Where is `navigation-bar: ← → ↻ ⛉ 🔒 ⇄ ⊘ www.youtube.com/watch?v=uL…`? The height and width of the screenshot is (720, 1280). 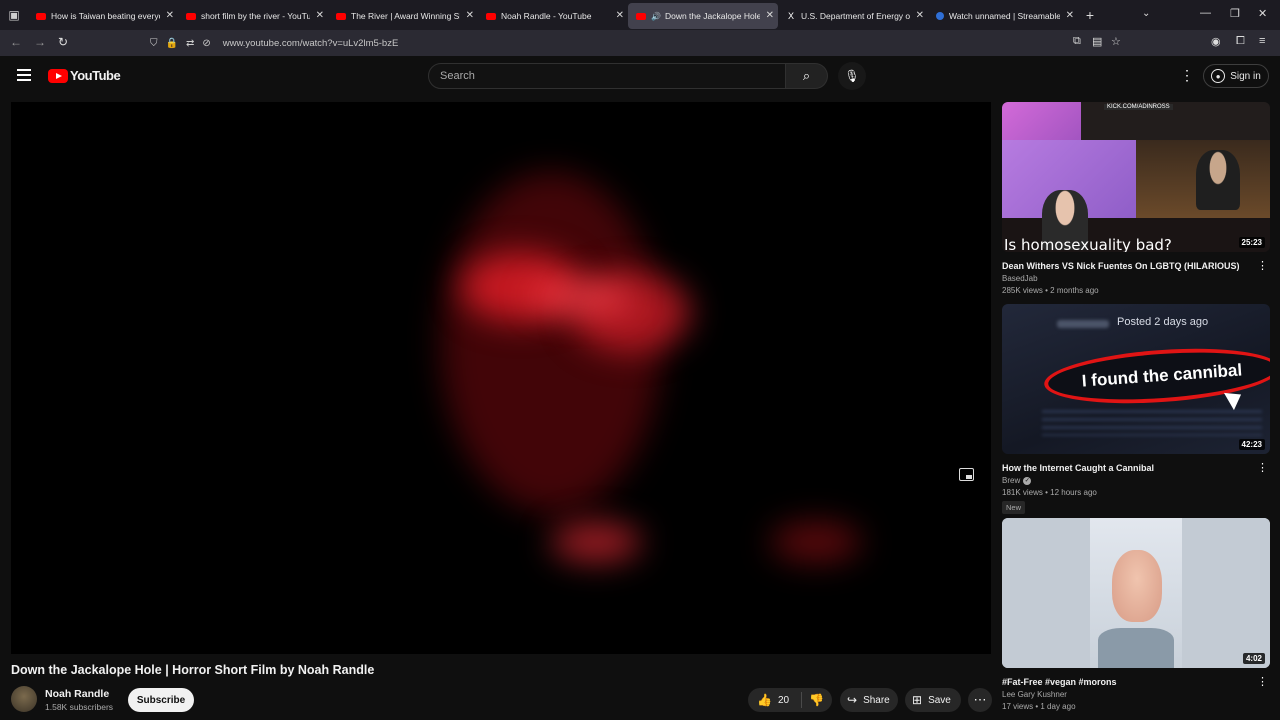 navigation-bar: ← → ↻ ⛉ 🔒 ⇄ ⊘ www.youtube.com/watch?v=uL… is located at coordinates (640, 43).